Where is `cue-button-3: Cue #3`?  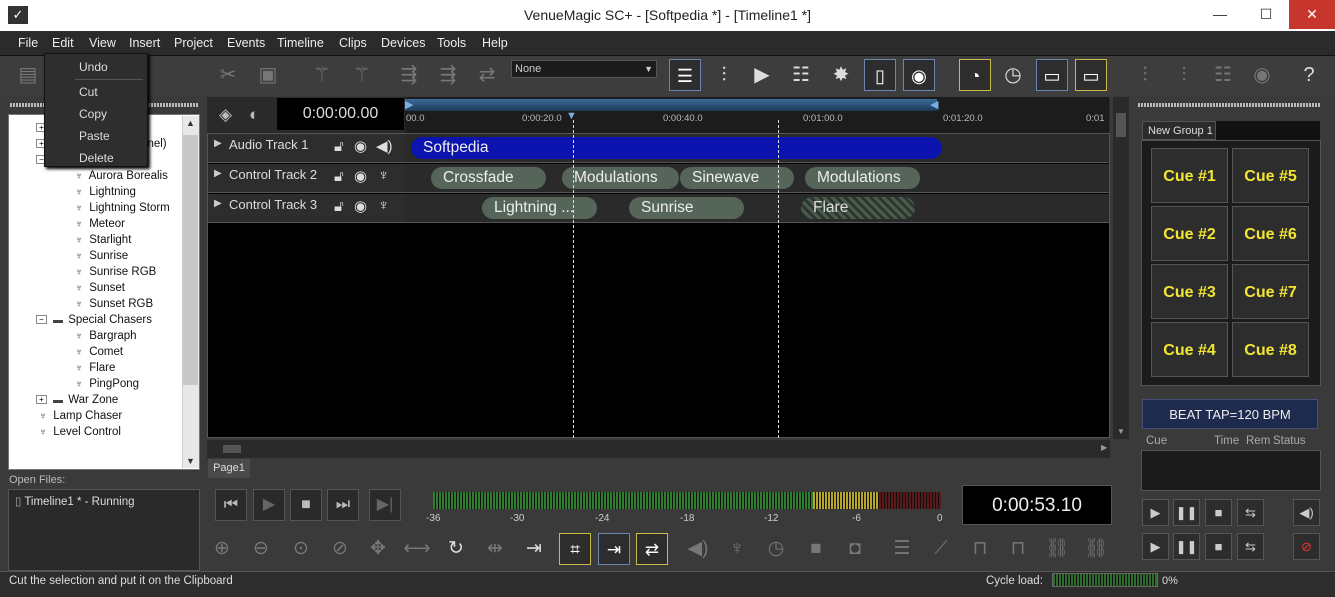
cue-button-3: Cue #3 is located at coordinates (1189, 291).